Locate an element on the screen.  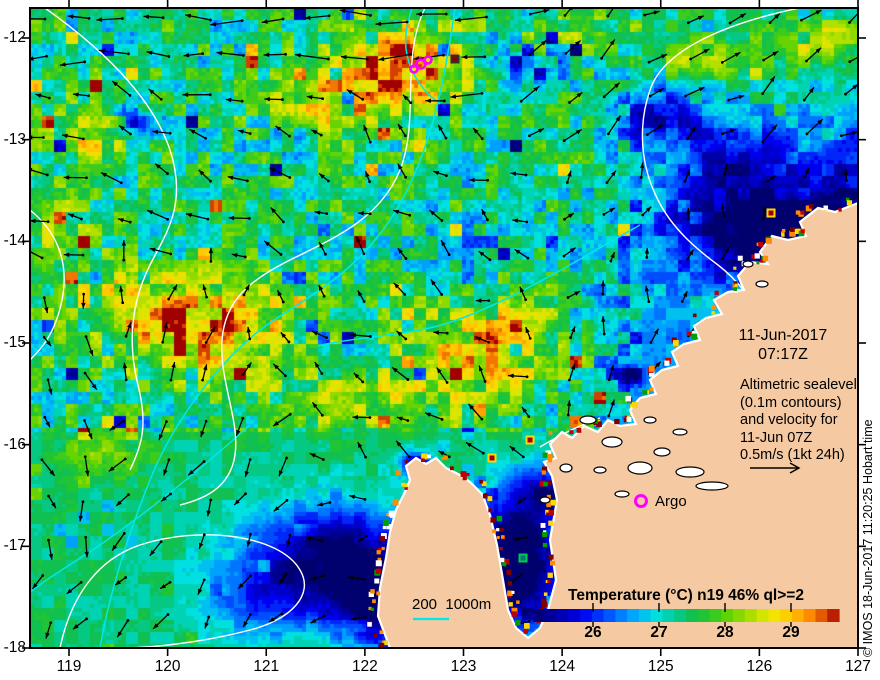
colorbar-title: Temperature (°C) n19 46% ql>=2 is located at coordinates (686, 595).